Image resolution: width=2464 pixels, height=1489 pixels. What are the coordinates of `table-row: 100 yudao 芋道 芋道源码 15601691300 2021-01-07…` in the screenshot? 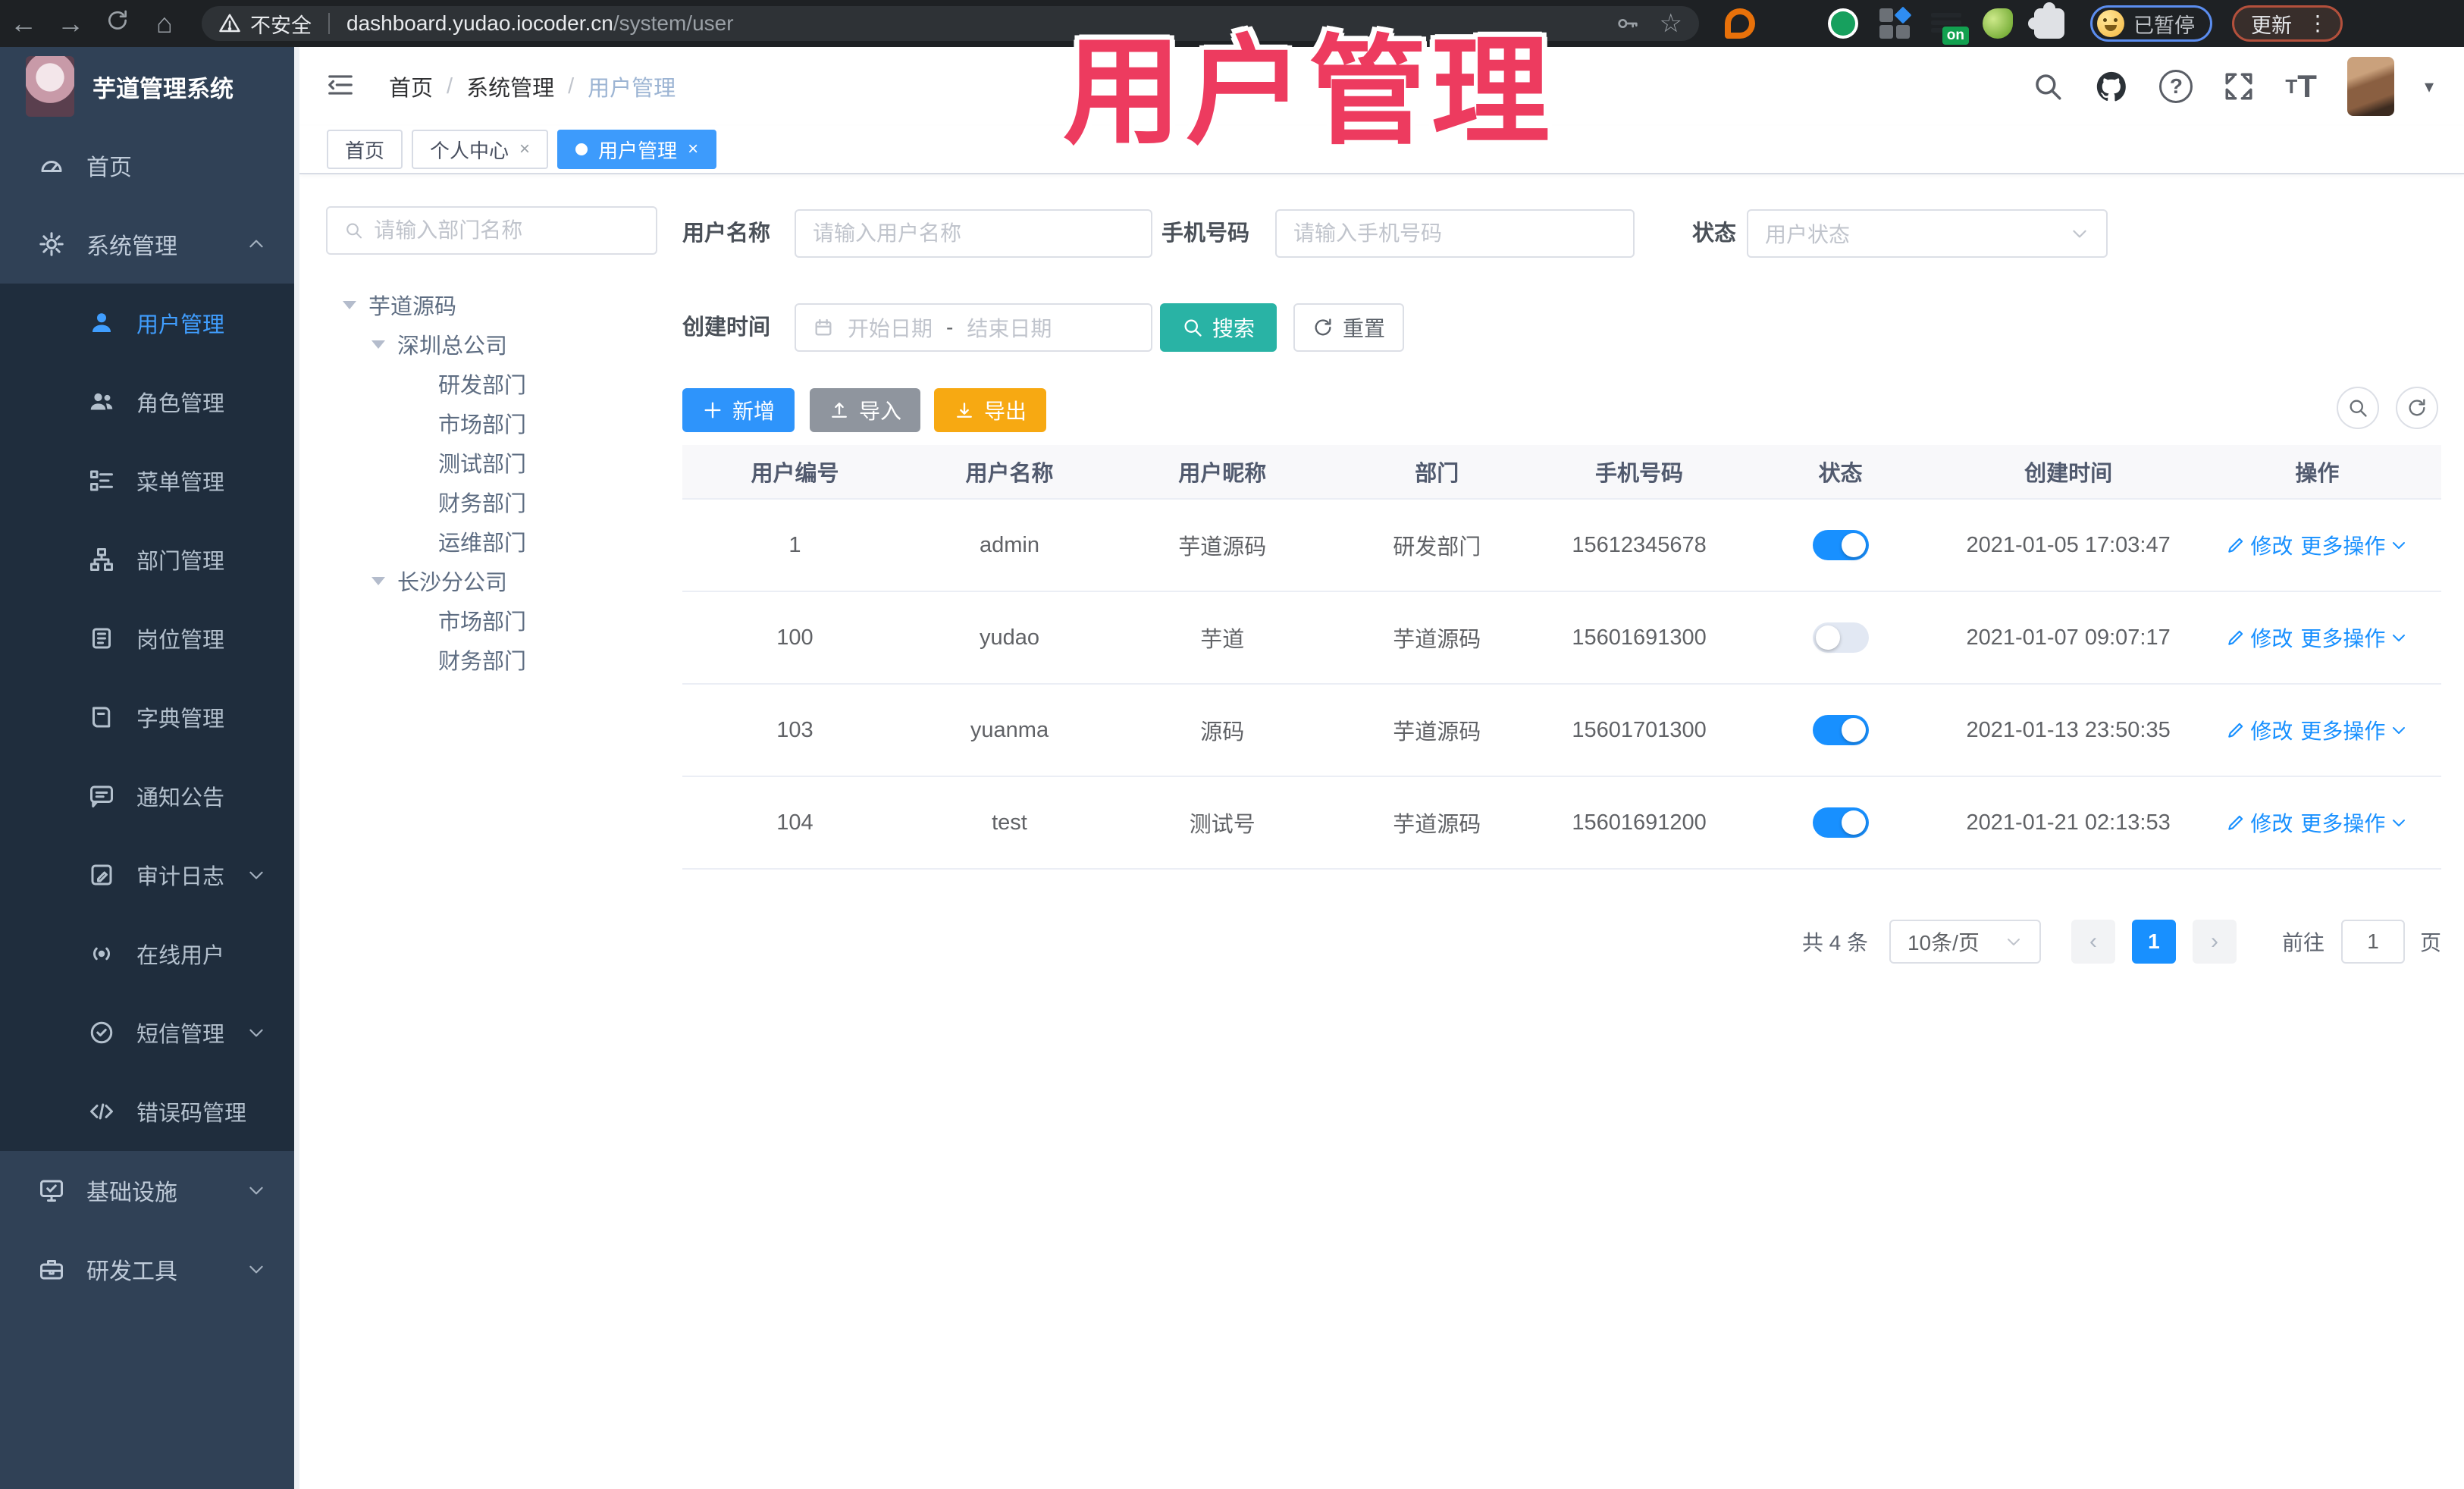 It's located at (1561, 639).